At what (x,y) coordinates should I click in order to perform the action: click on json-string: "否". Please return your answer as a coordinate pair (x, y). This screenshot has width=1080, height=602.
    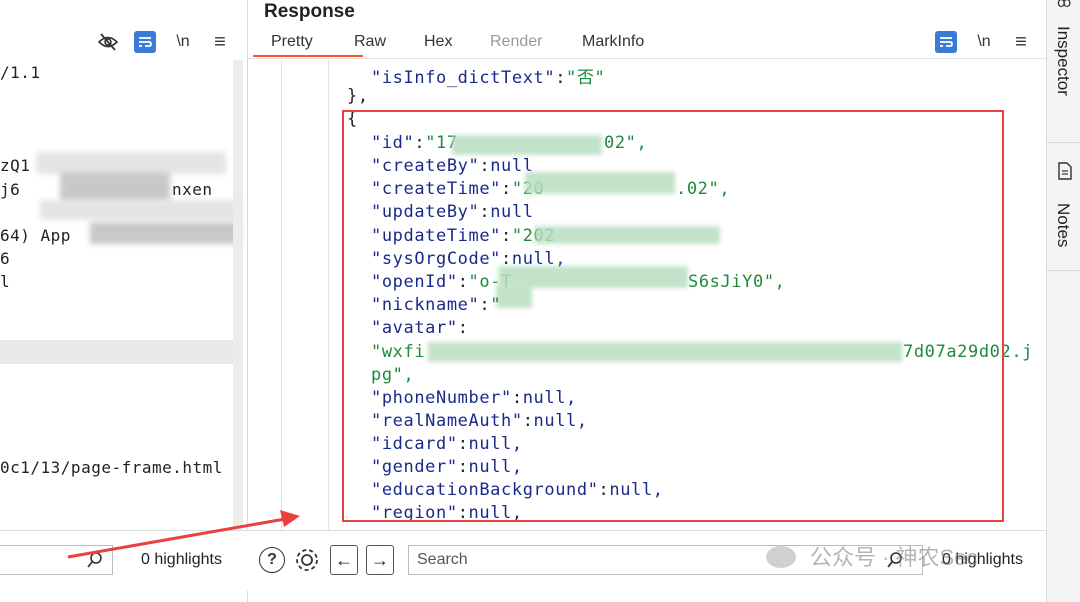
    Looking at the image, I should click on (586, 78).